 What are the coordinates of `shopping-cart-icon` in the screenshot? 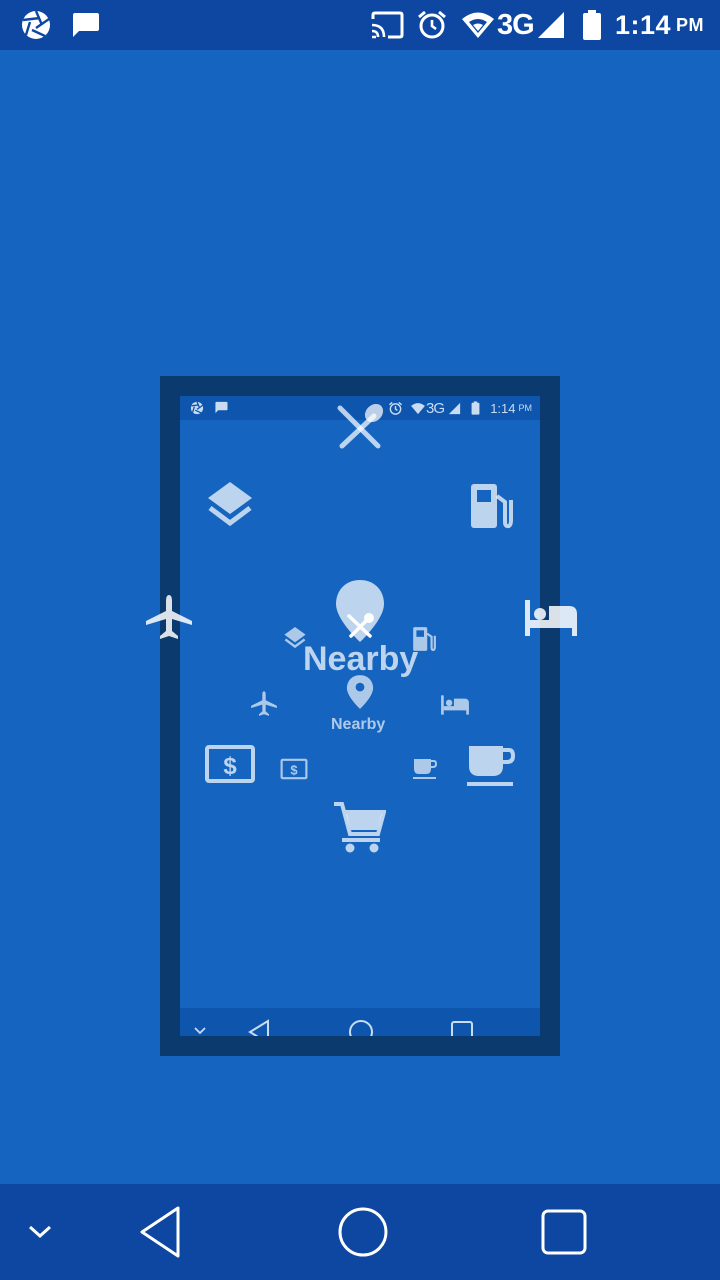 It's located at (360, 827).